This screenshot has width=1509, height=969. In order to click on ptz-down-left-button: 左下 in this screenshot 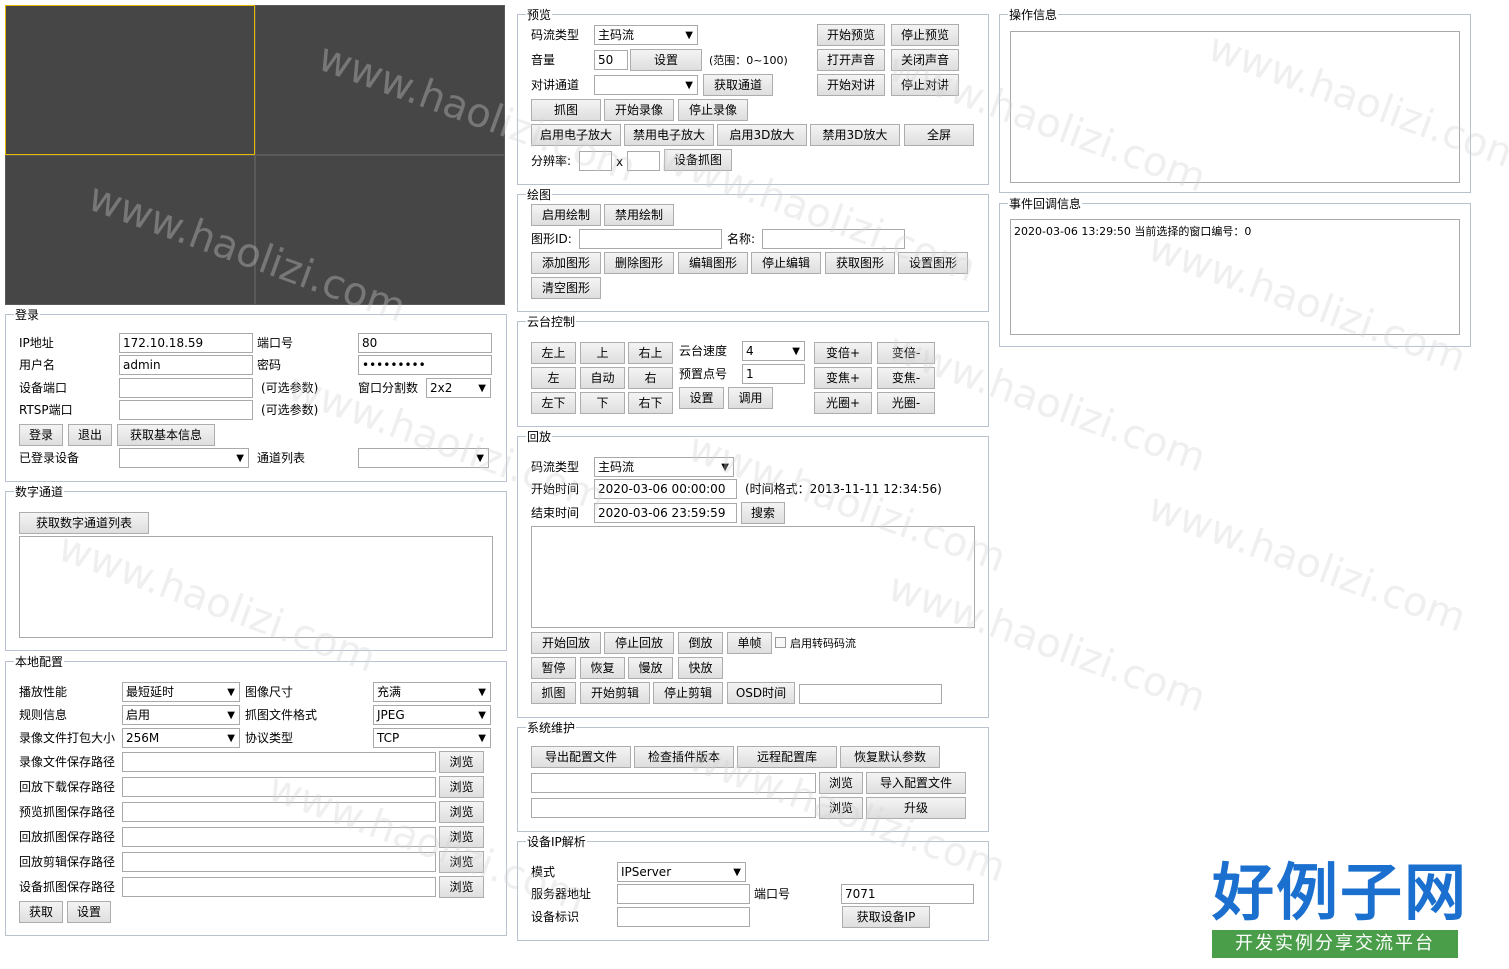, I will do `click(553, 403)`.